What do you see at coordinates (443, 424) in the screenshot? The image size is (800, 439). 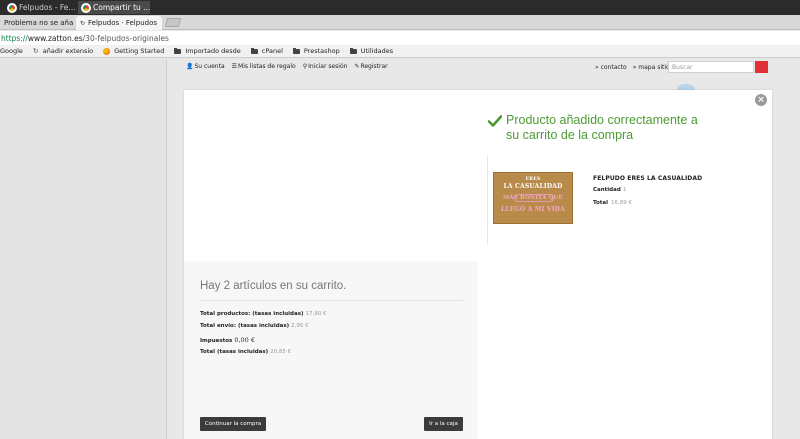 I see `checkout-button: Ir a la caja` at bounding box center [443, 424].